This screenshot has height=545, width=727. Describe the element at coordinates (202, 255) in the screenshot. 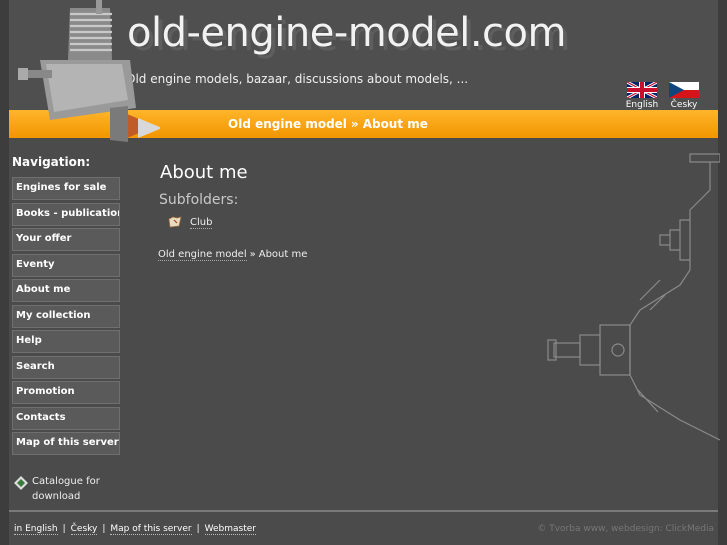

I see `content-breadcrumb-home-link: Old engine model` at that location.